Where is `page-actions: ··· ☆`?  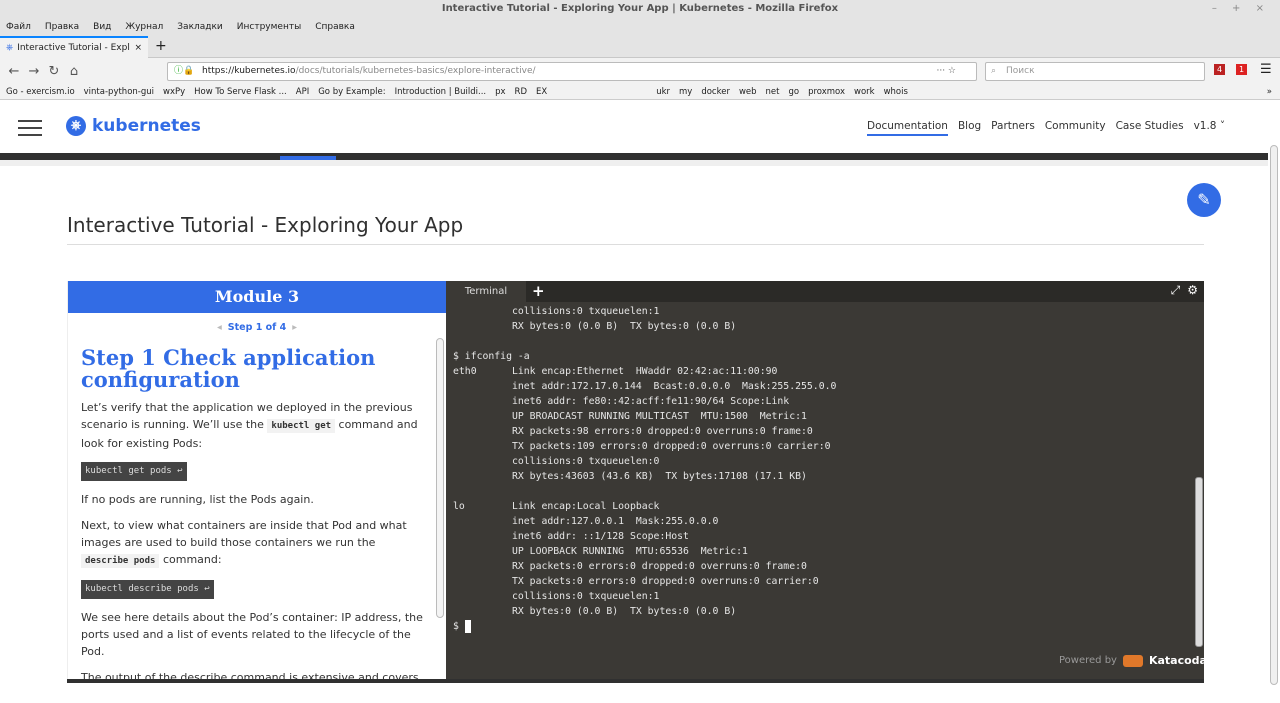
page-actions: ··· ☆ is located at coordinates (946, 71).